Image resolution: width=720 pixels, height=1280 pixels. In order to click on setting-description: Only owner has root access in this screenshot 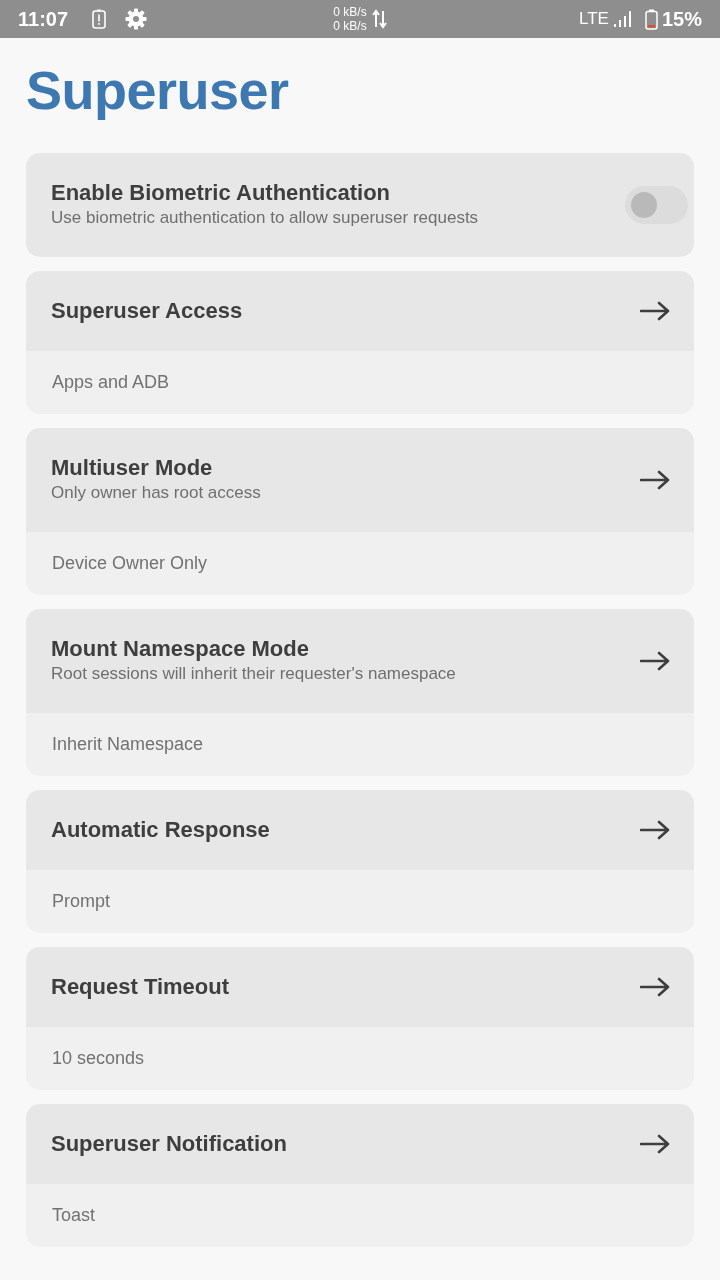, I will do `click(156, 493)`.